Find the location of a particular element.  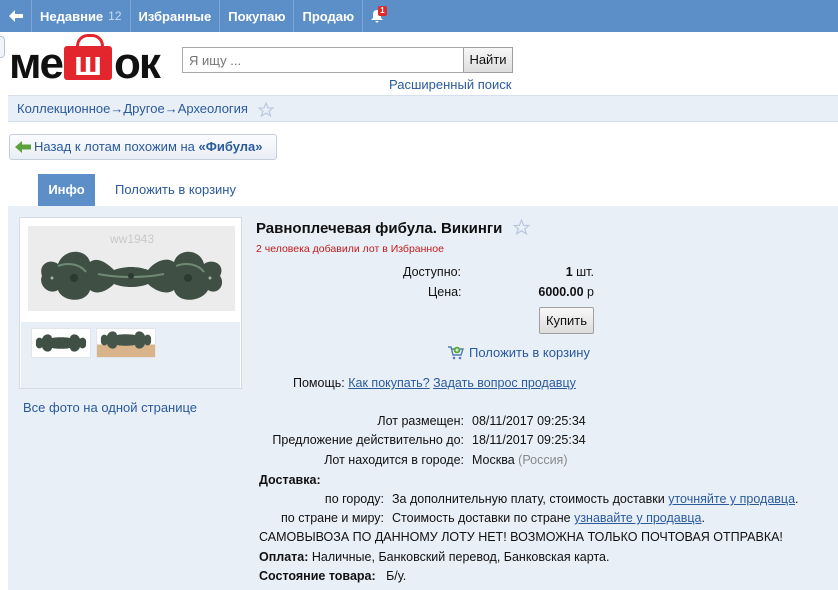

photo-gallery: ww1943 is located at coordinates (130, 303).